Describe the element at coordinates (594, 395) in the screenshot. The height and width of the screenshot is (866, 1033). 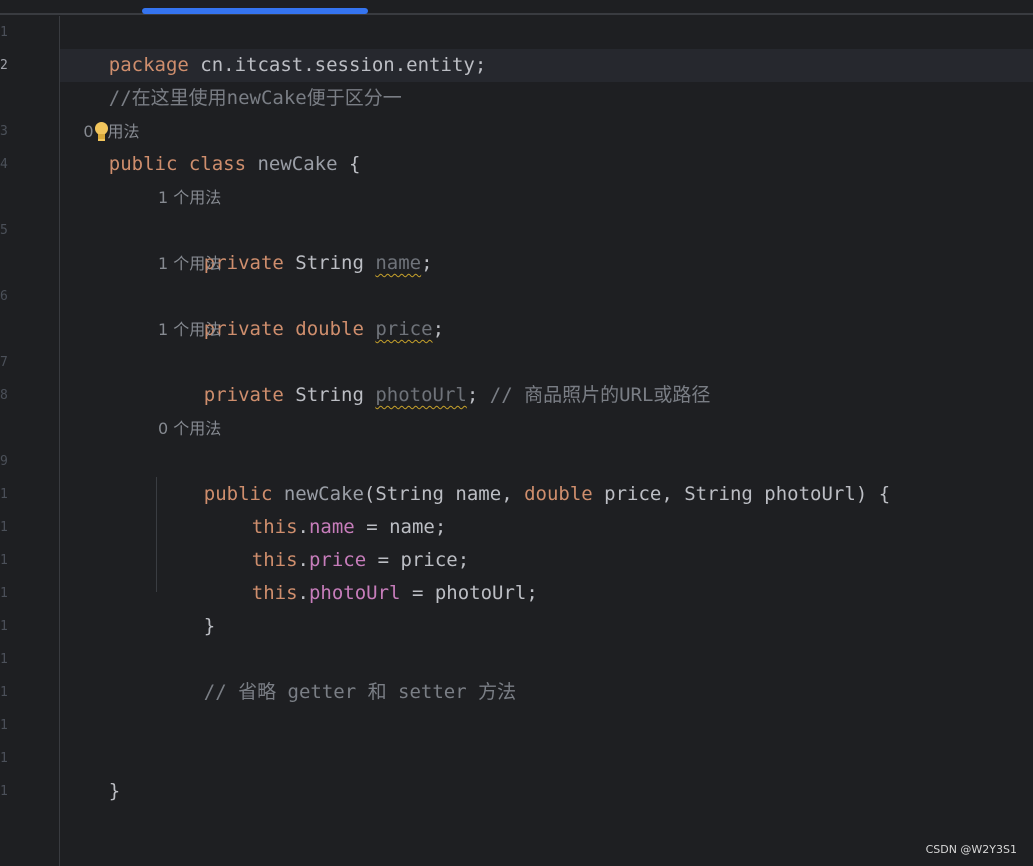
I see `inline-comment: // 商品照片的URL或路径` at that location.